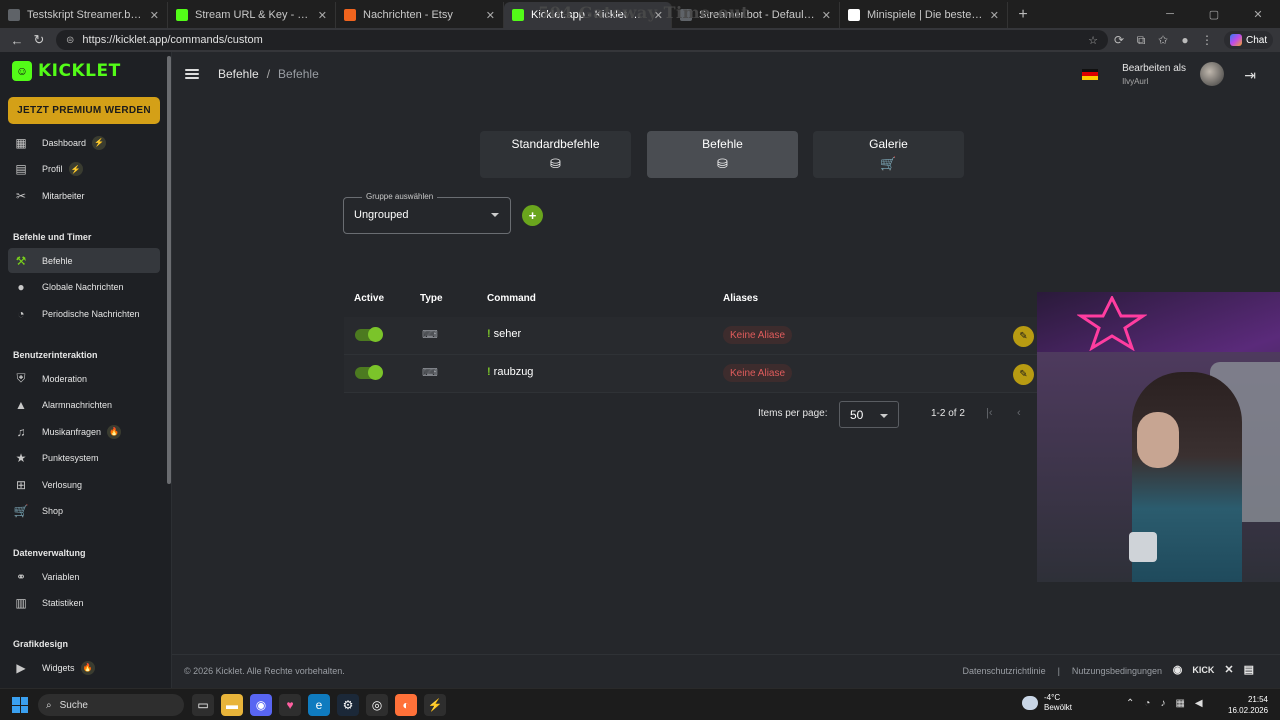 The width and height of the screenshot is (1280, 720). I want to click on favorites-icon: ✩, so click(1163, 40).